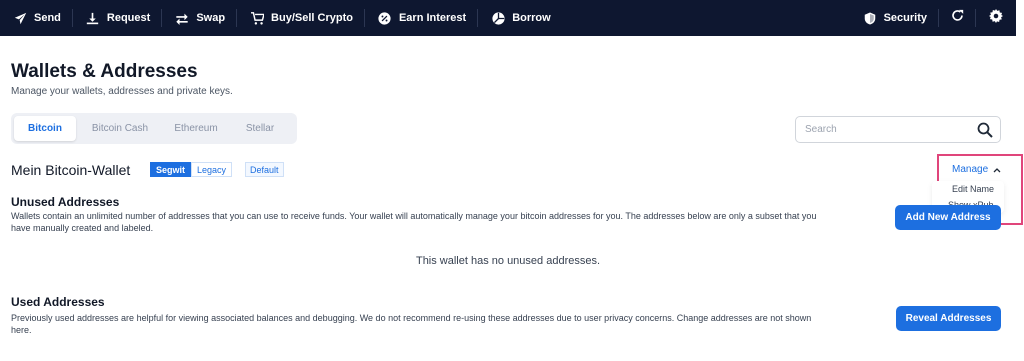  What do you see at coordinates (47, 18) in the screenshot?
I see `nav-send-label: Send` at bounding box center [47, 18].